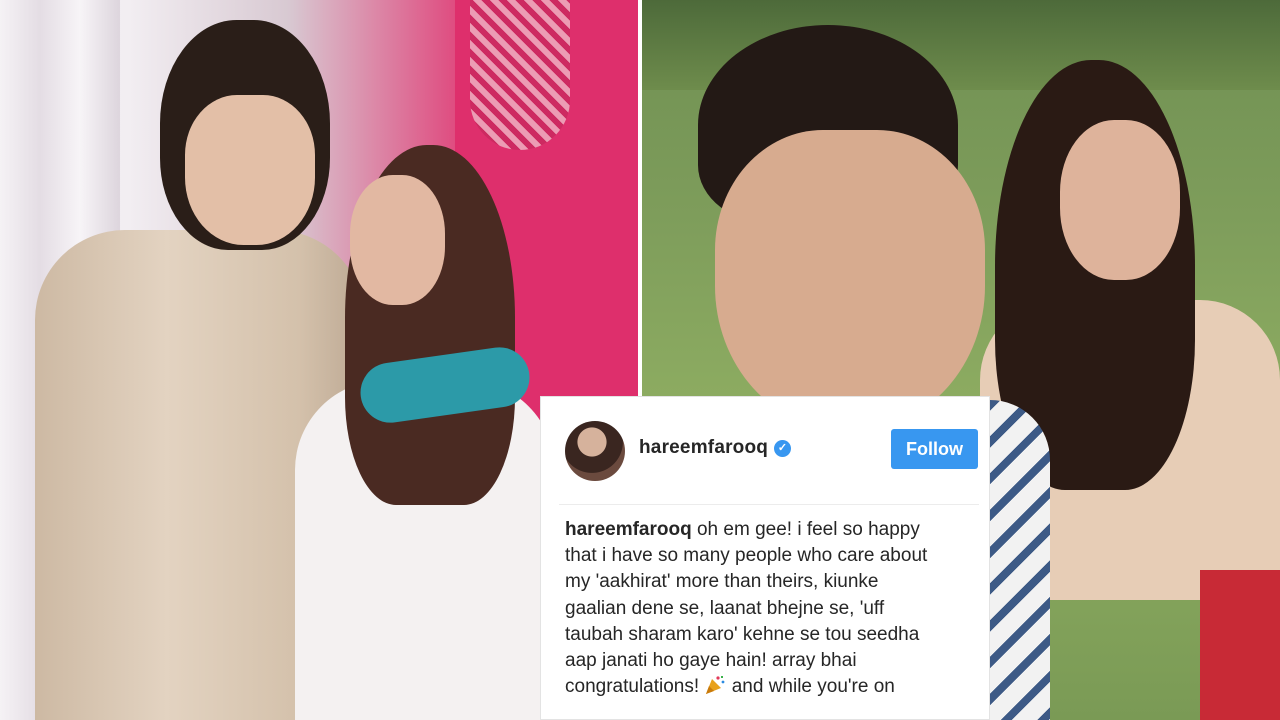 The image size is (1280, 720). Describe the element at coordinates (632, 687) in the screenshot. I see `caption-line: congratulations!` at that location.